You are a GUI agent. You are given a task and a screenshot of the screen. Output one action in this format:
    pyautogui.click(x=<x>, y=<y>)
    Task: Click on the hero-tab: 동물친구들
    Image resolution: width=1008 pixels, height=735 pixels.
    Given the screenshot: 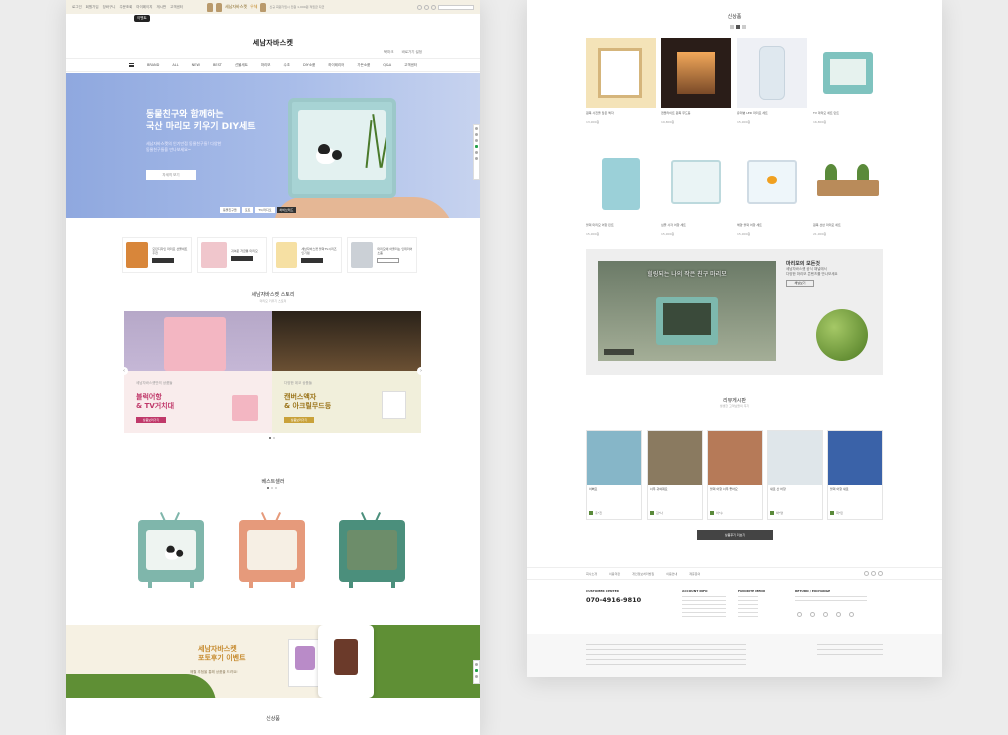 What is the action you would take?
    pyautogui.click(x=230, y=210)
    